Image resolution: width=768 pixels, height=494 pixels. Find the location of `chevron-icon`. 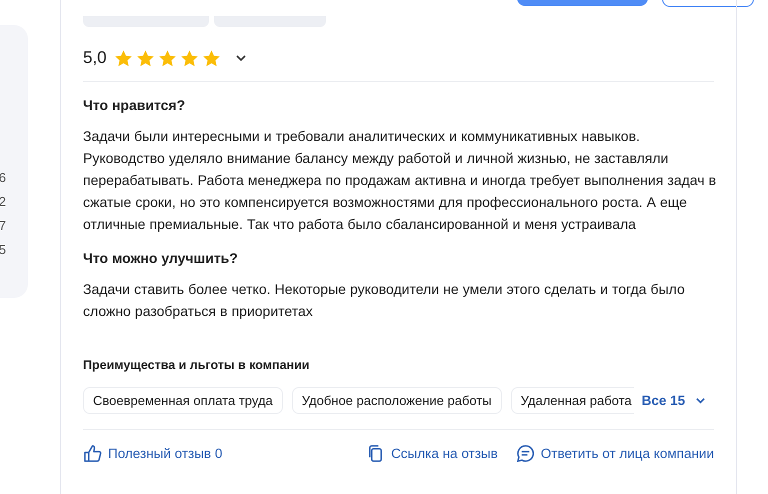

chevron-icon is located at coordinates (700, 400).